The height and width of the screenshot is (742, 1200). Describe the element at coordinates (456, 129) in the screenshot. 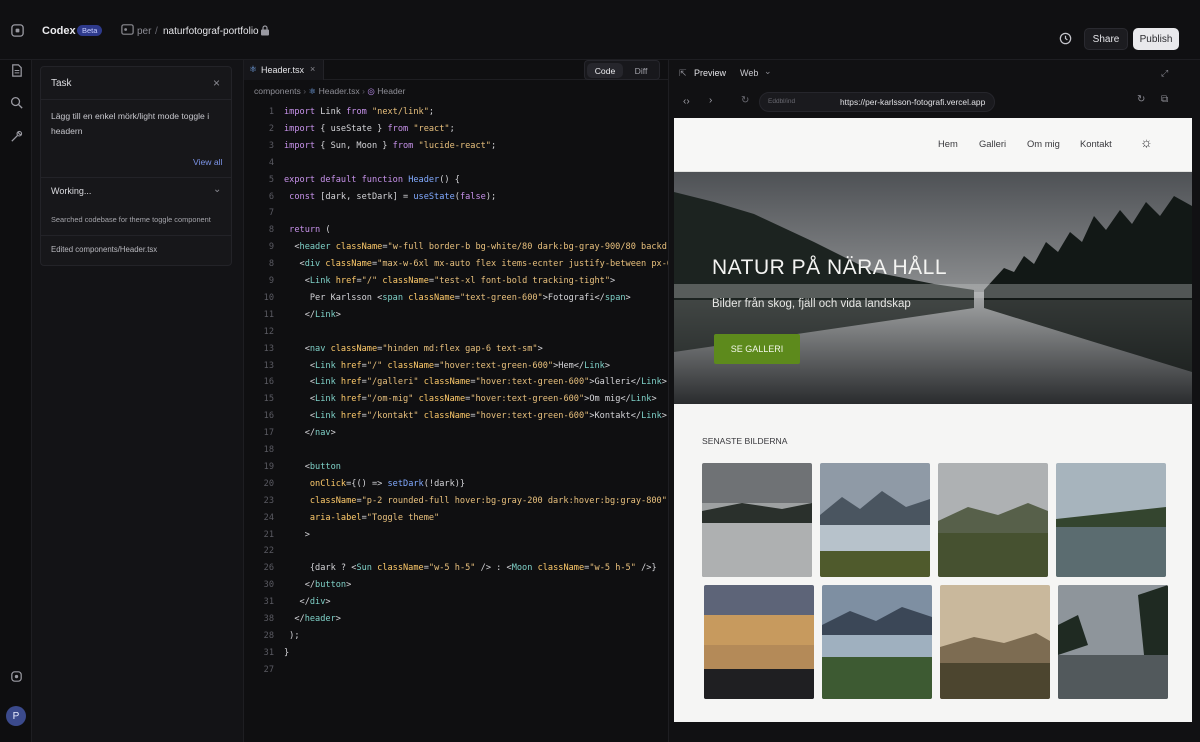

I see `code-line: 2 import { useState } from "react";` at that location.